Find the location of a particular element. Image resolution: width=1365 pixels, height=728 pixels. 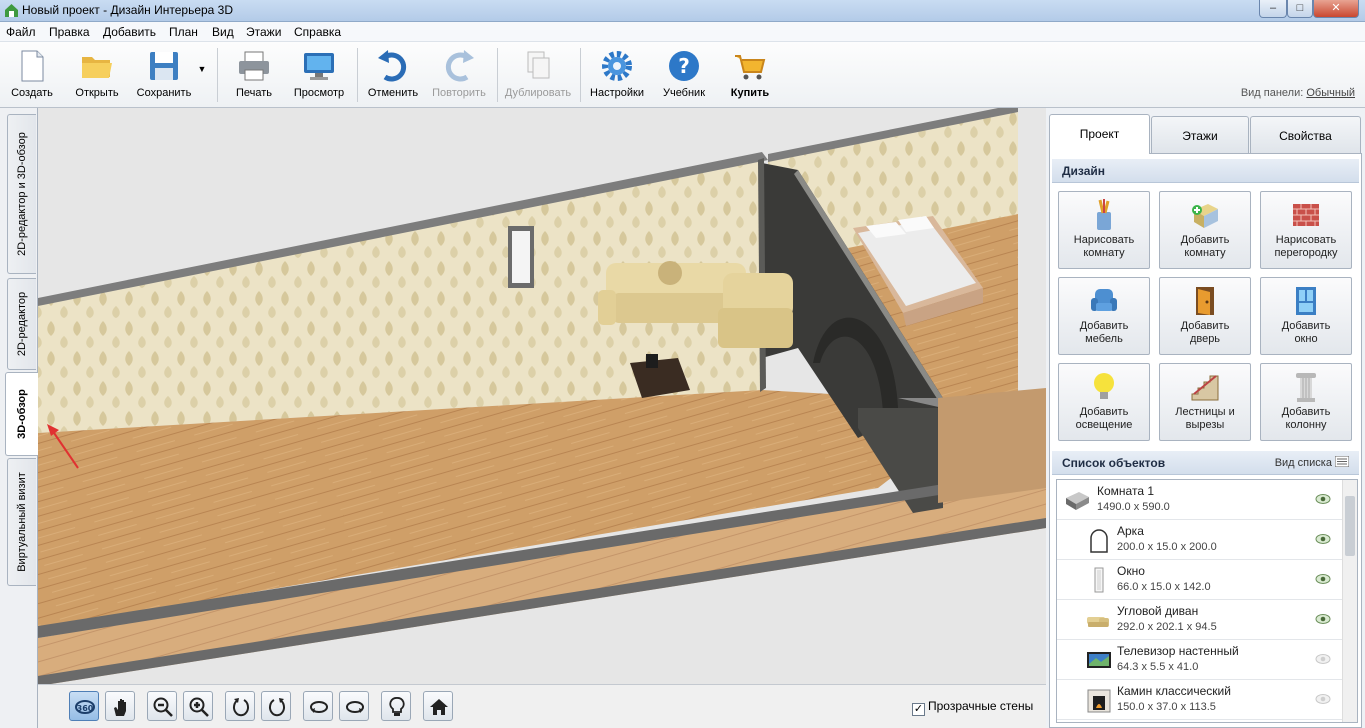

transparent-walls-checkbox: ✓ is located at coordinates (918, 709).